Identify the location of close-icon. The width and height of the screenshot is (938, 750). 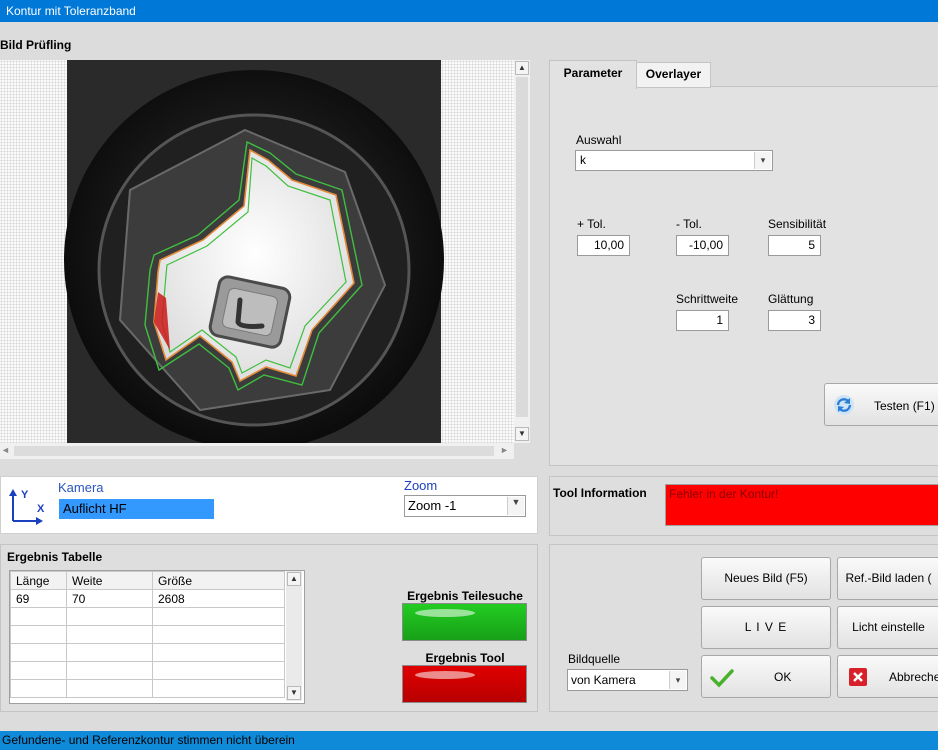
(858, 677).